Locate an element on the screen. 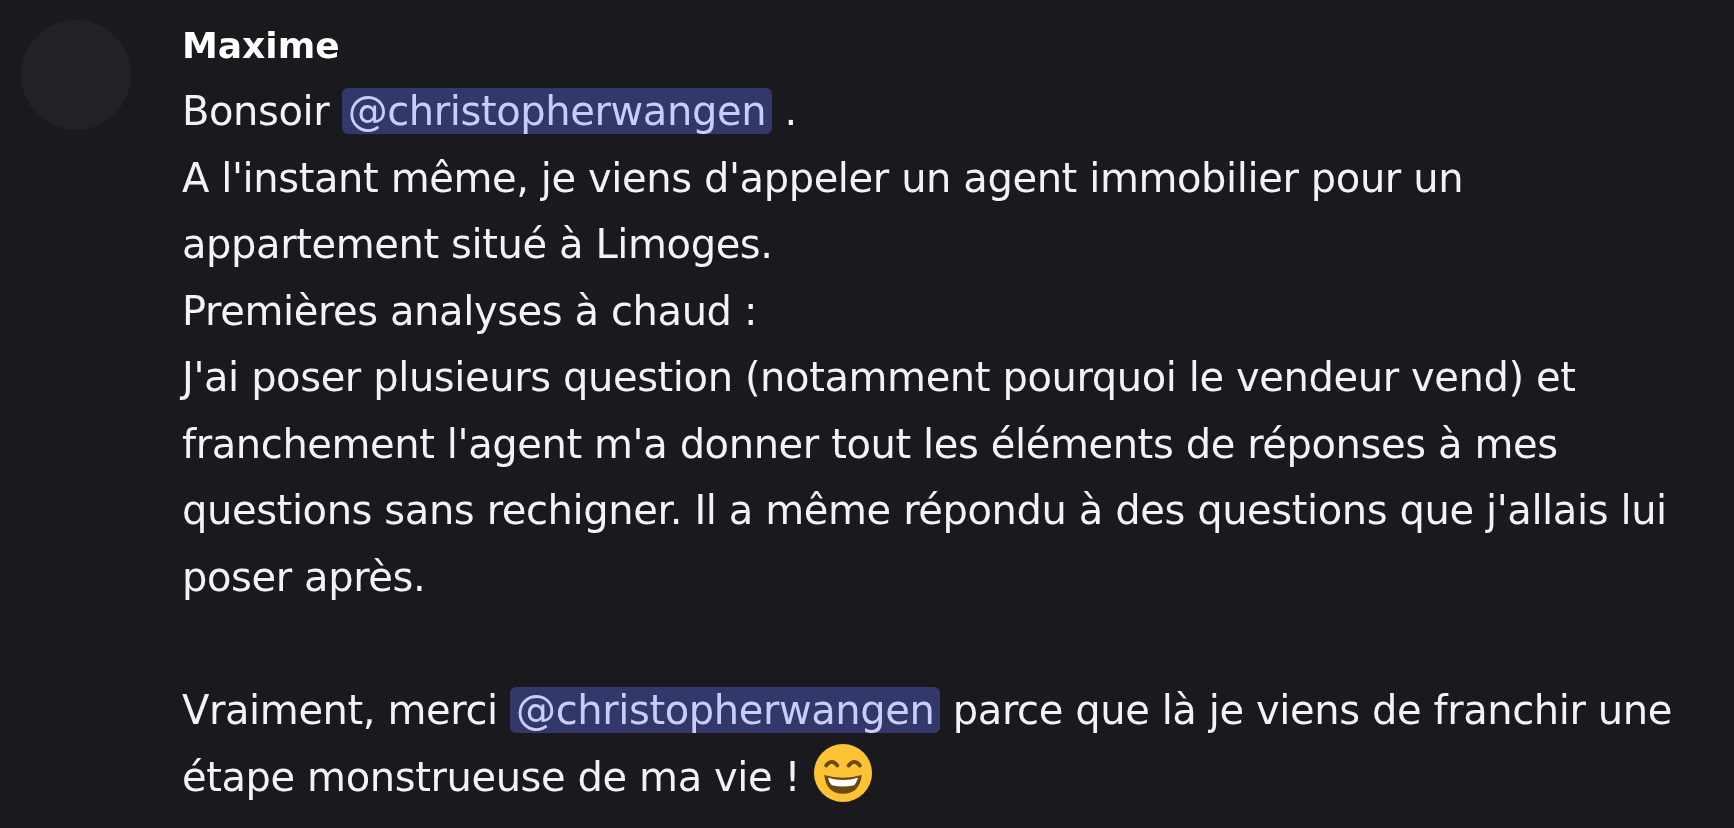 The height and width of the screenshot is (828, 1734). message-text: Bonsoir @christopherwangen . is located at coordinates (490, 111).